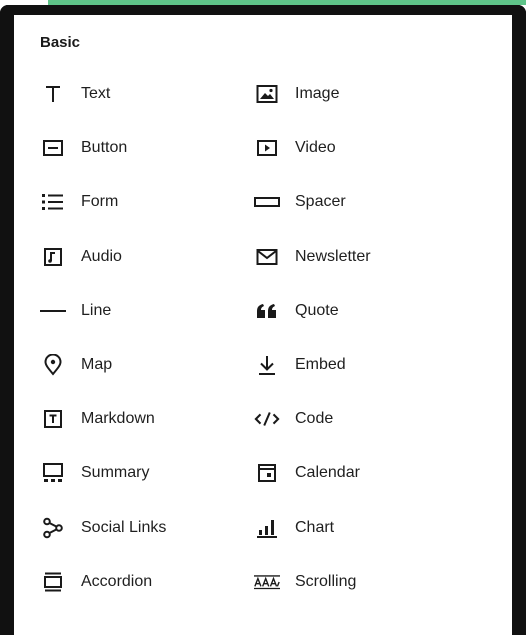  What do you see at coordinates (53, 582) in the screenshot?
I see `accordion-icon` at bounding box center [53, 582].